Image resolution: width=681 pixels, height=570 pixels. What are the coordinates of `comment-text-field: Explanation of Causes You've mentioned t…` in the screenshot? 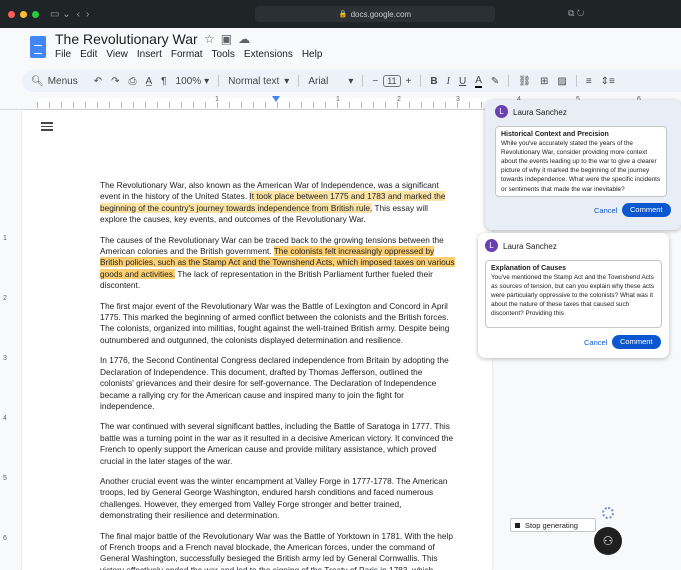 It's located at (573, 294).